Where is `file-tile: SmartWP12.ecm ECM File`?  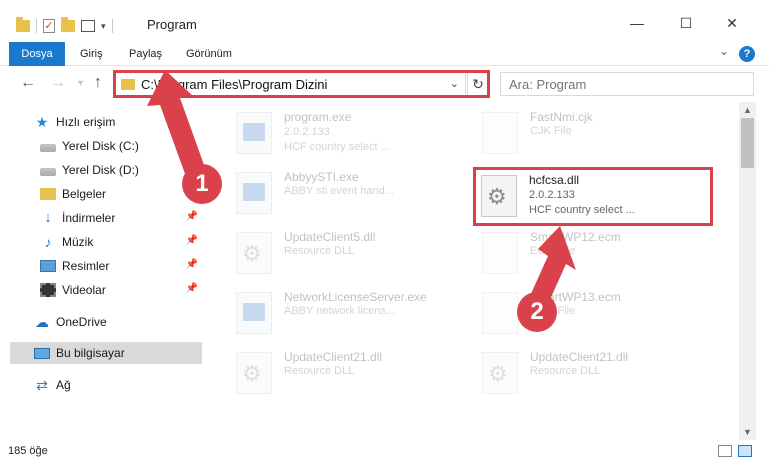
file-tile: SmartWP12.ecm ECM File is located at coordinates (594, 253).